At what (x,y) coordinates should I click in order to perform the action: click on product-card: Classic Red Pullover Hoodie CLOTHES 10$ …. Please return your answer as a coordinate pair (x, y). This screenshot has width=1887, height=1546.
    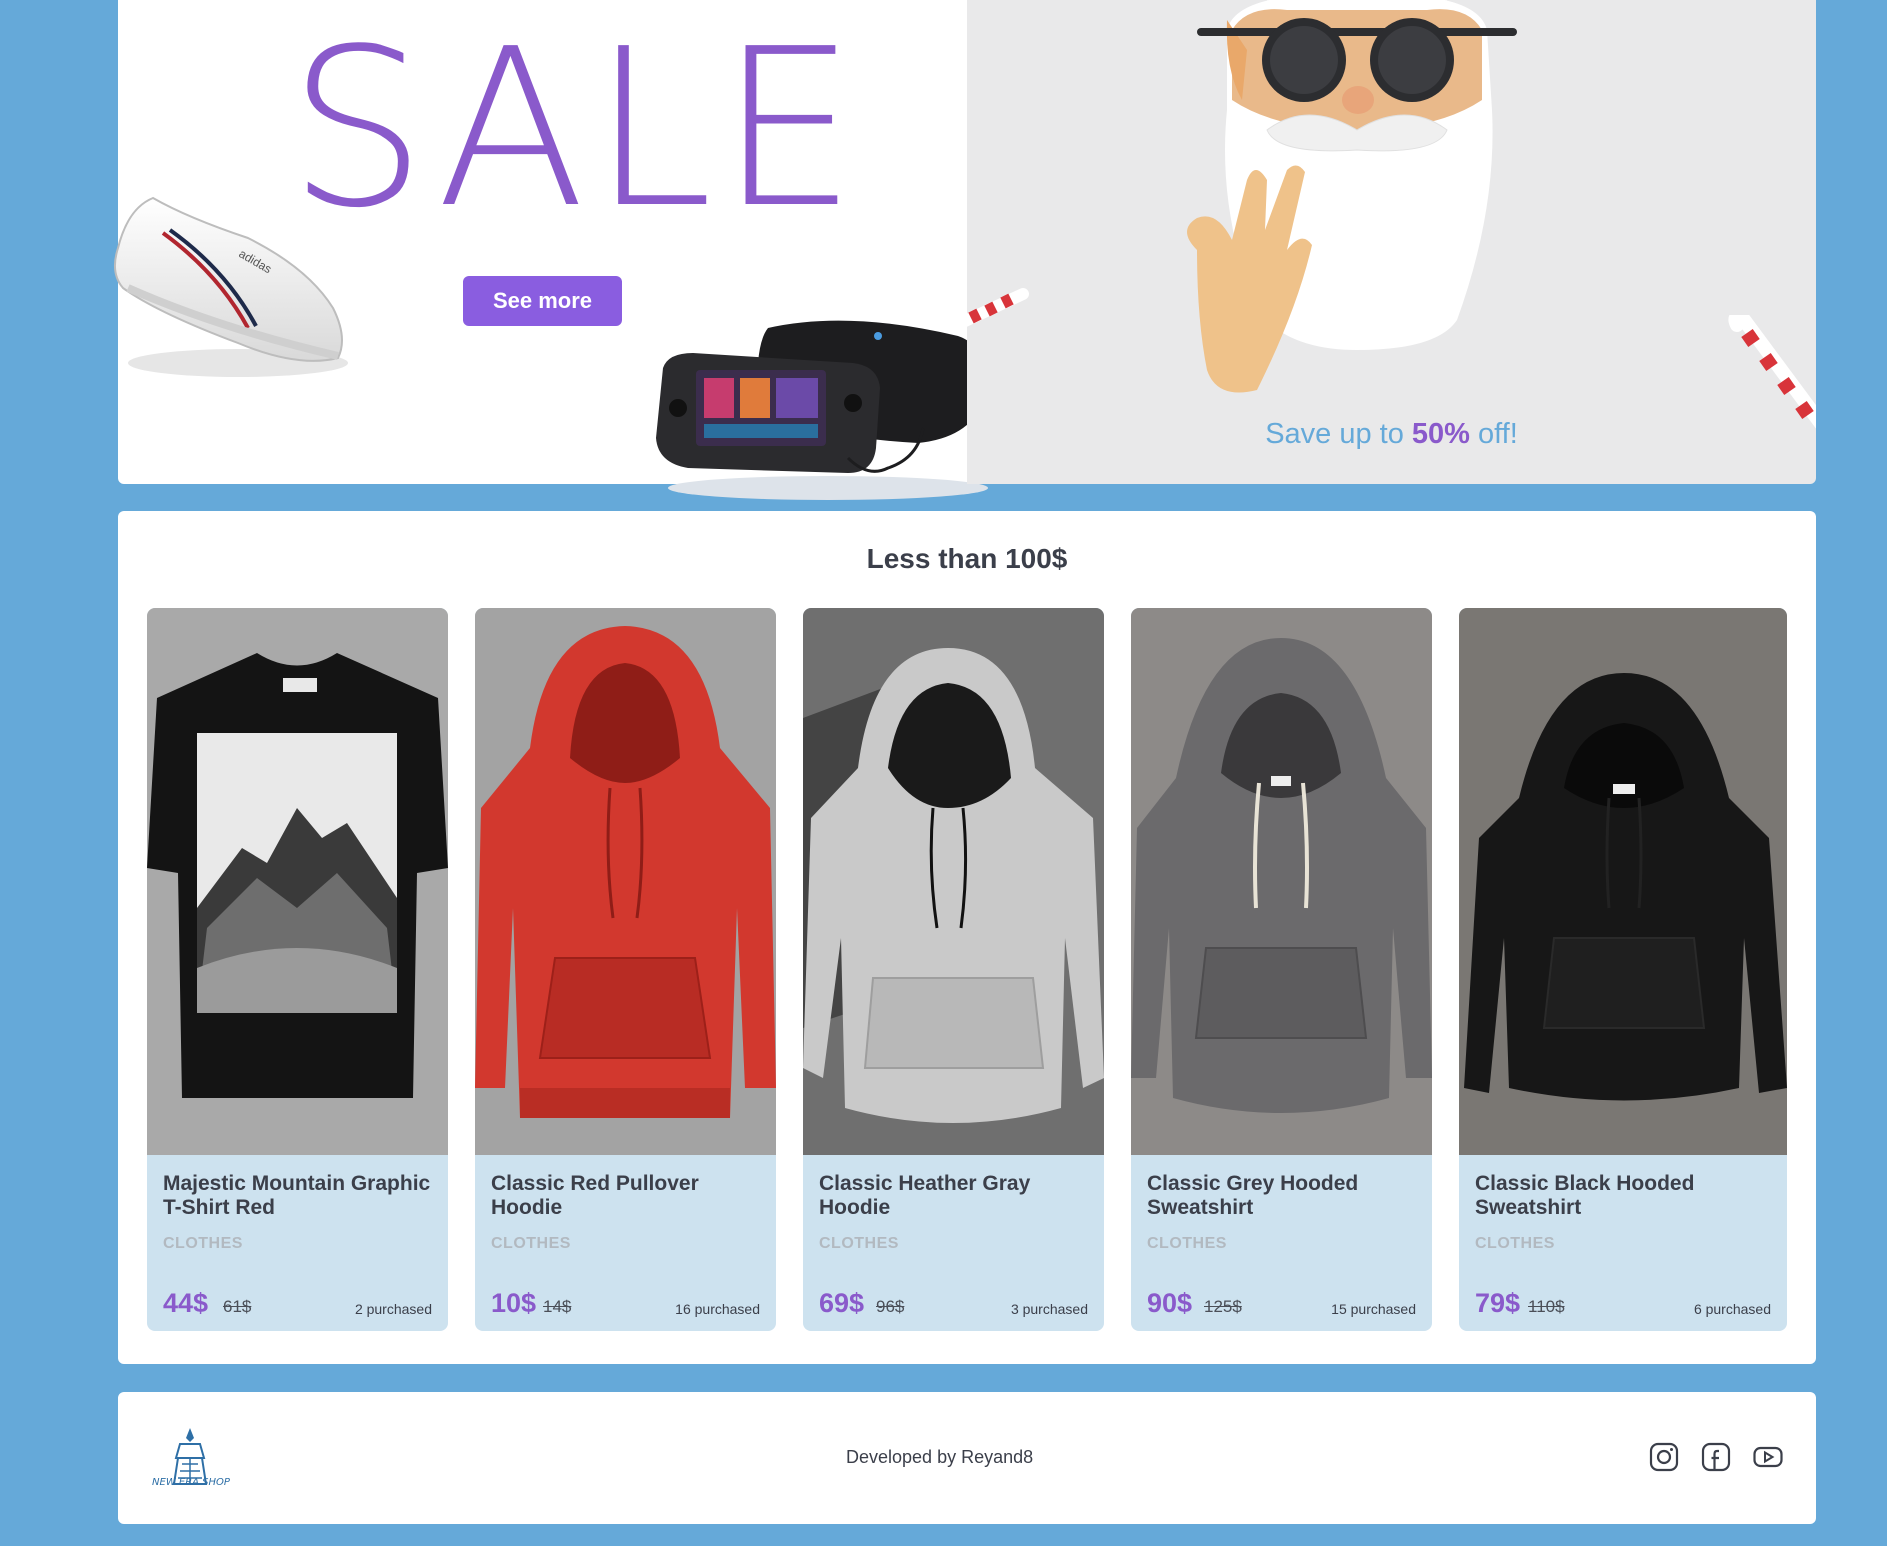
    Looking at the image, I should click on (625, 969).